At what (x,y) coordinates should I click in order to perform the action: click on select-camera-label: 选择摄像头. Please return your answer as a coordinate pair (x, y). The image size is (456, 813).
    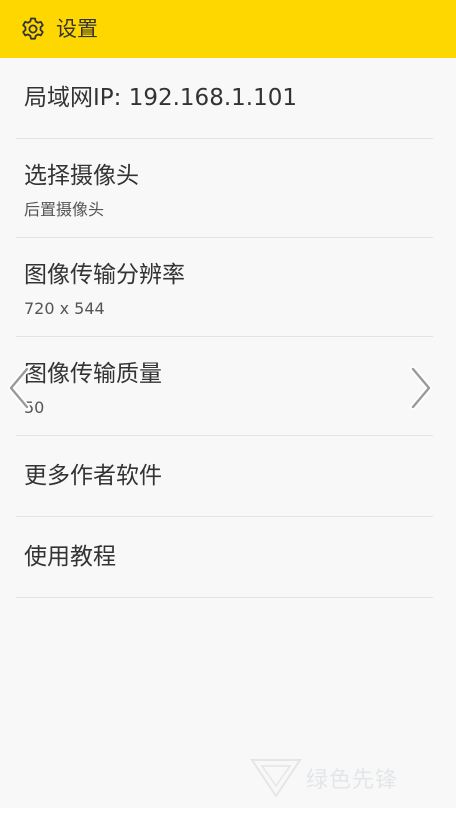
    Looking at the image, I should click on (81, 176).